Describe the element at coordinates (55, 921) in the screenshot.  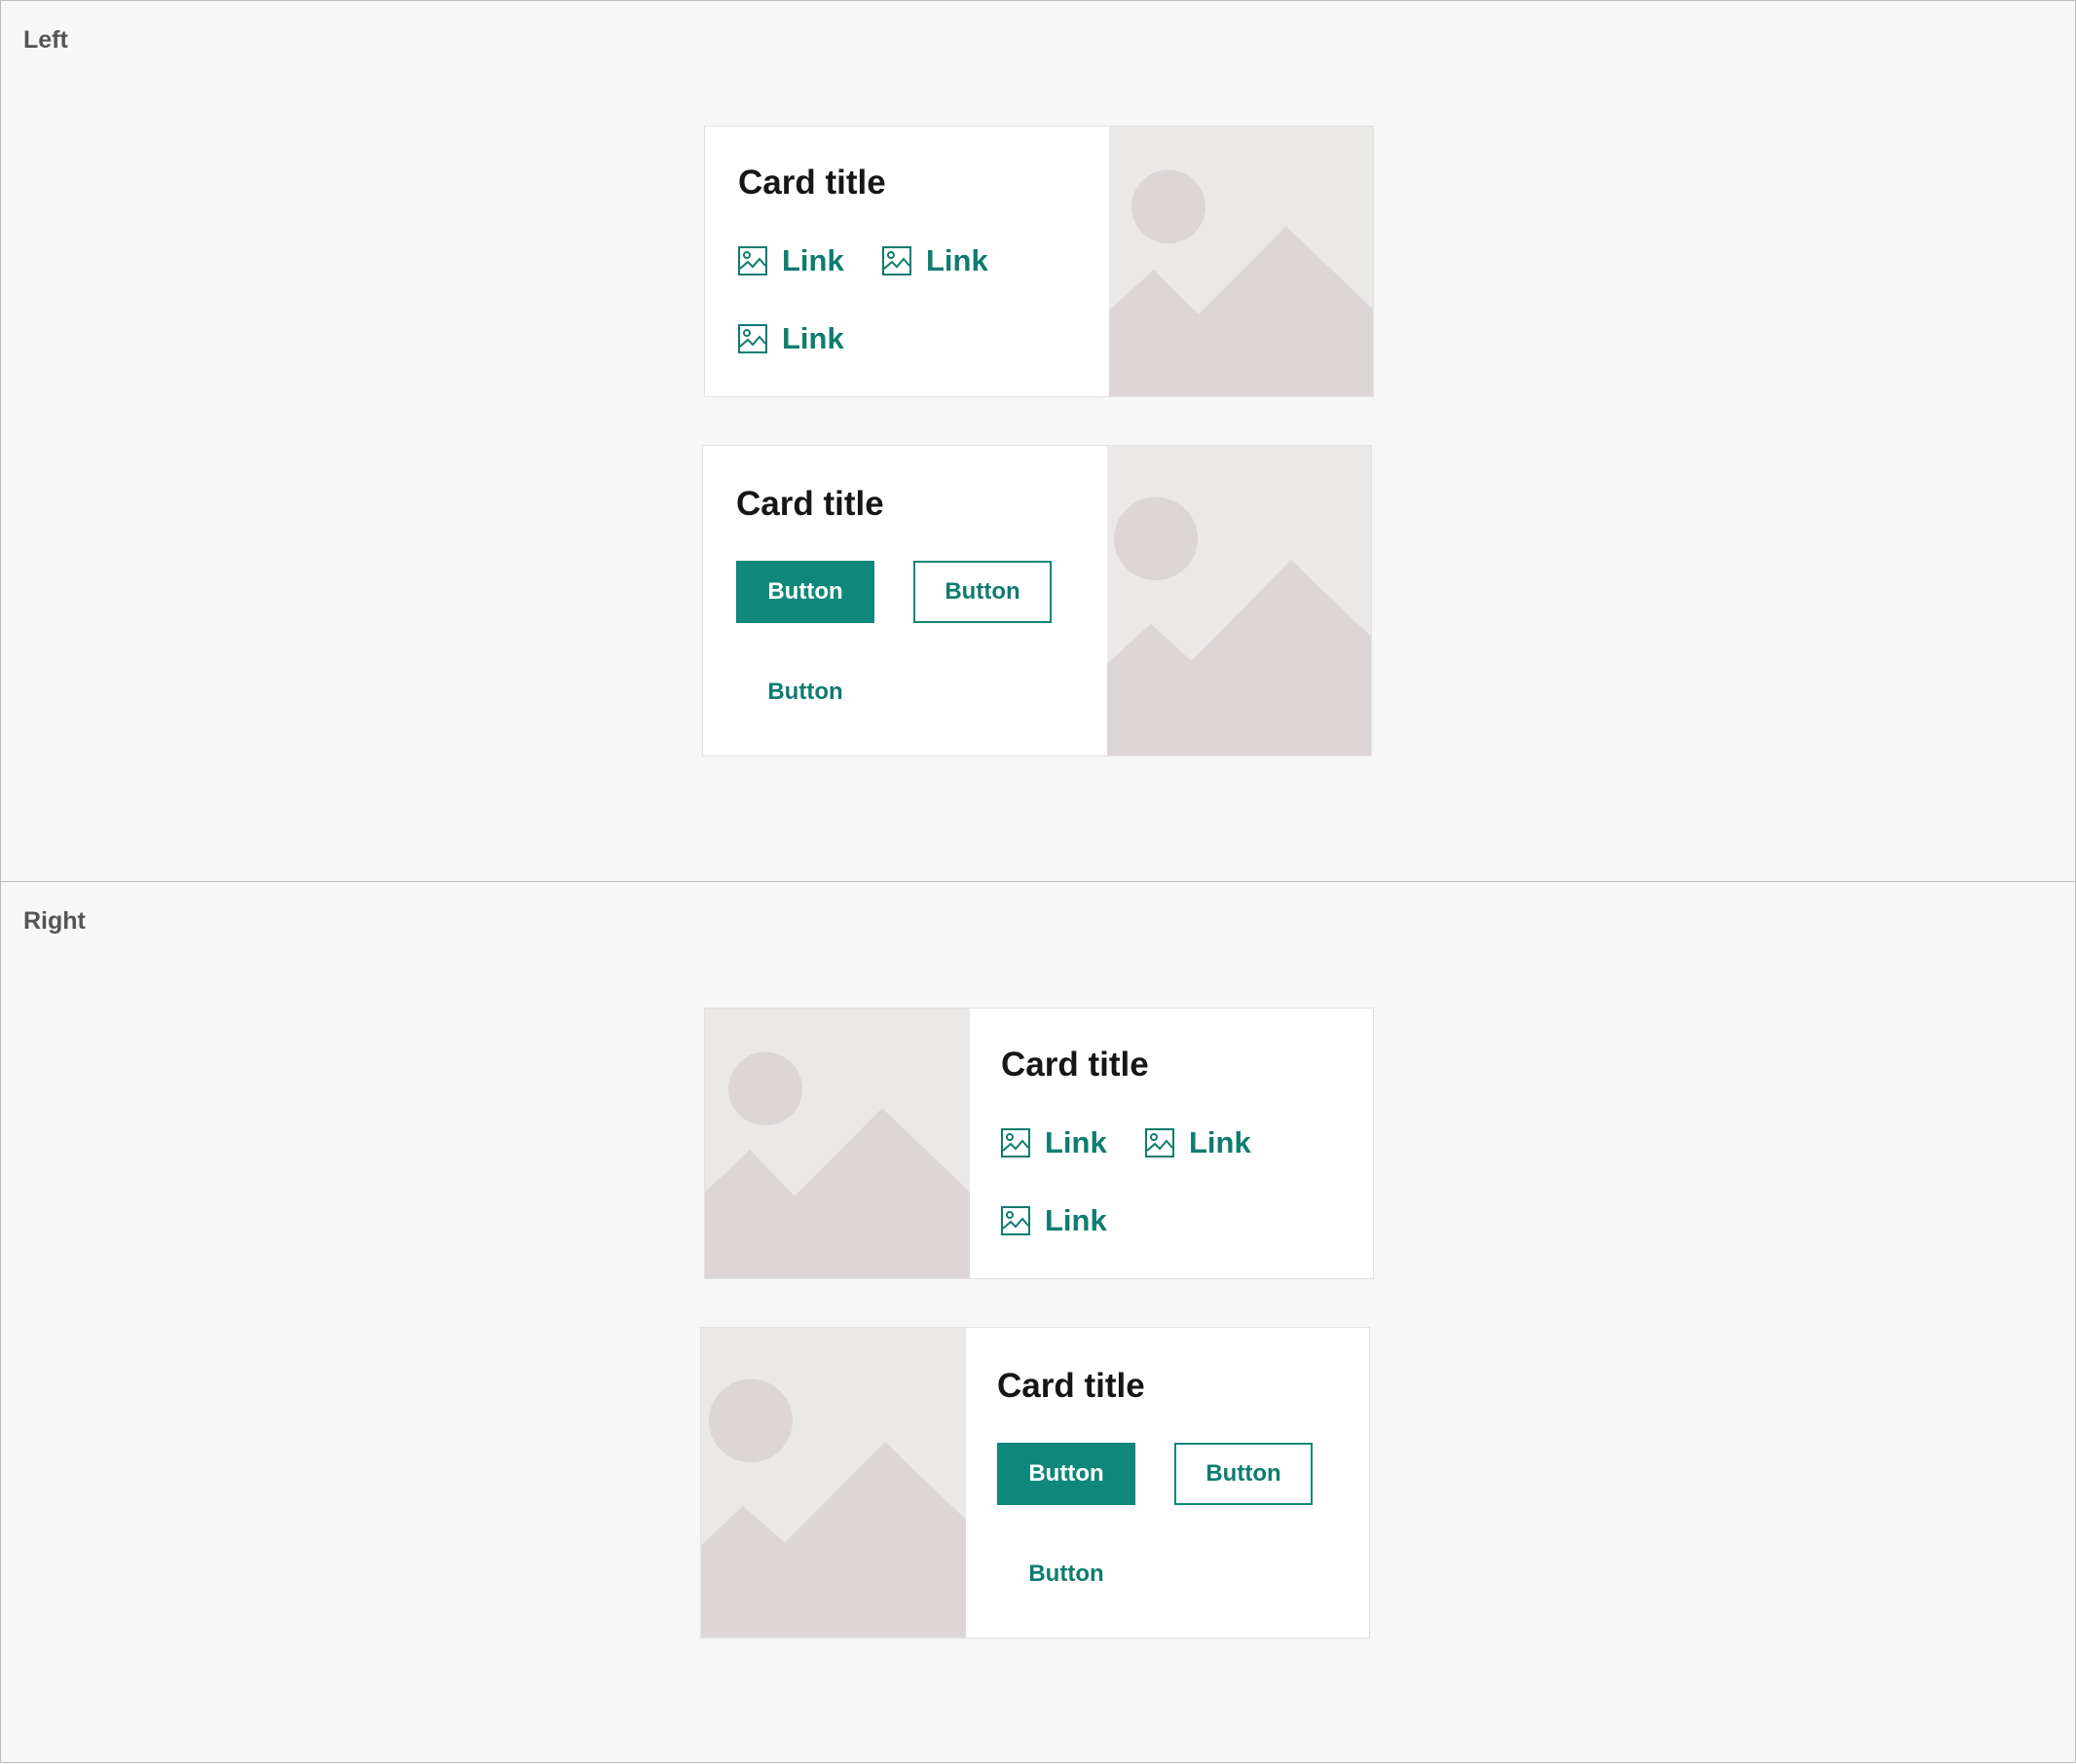
I see `section-label: Right` at that location.